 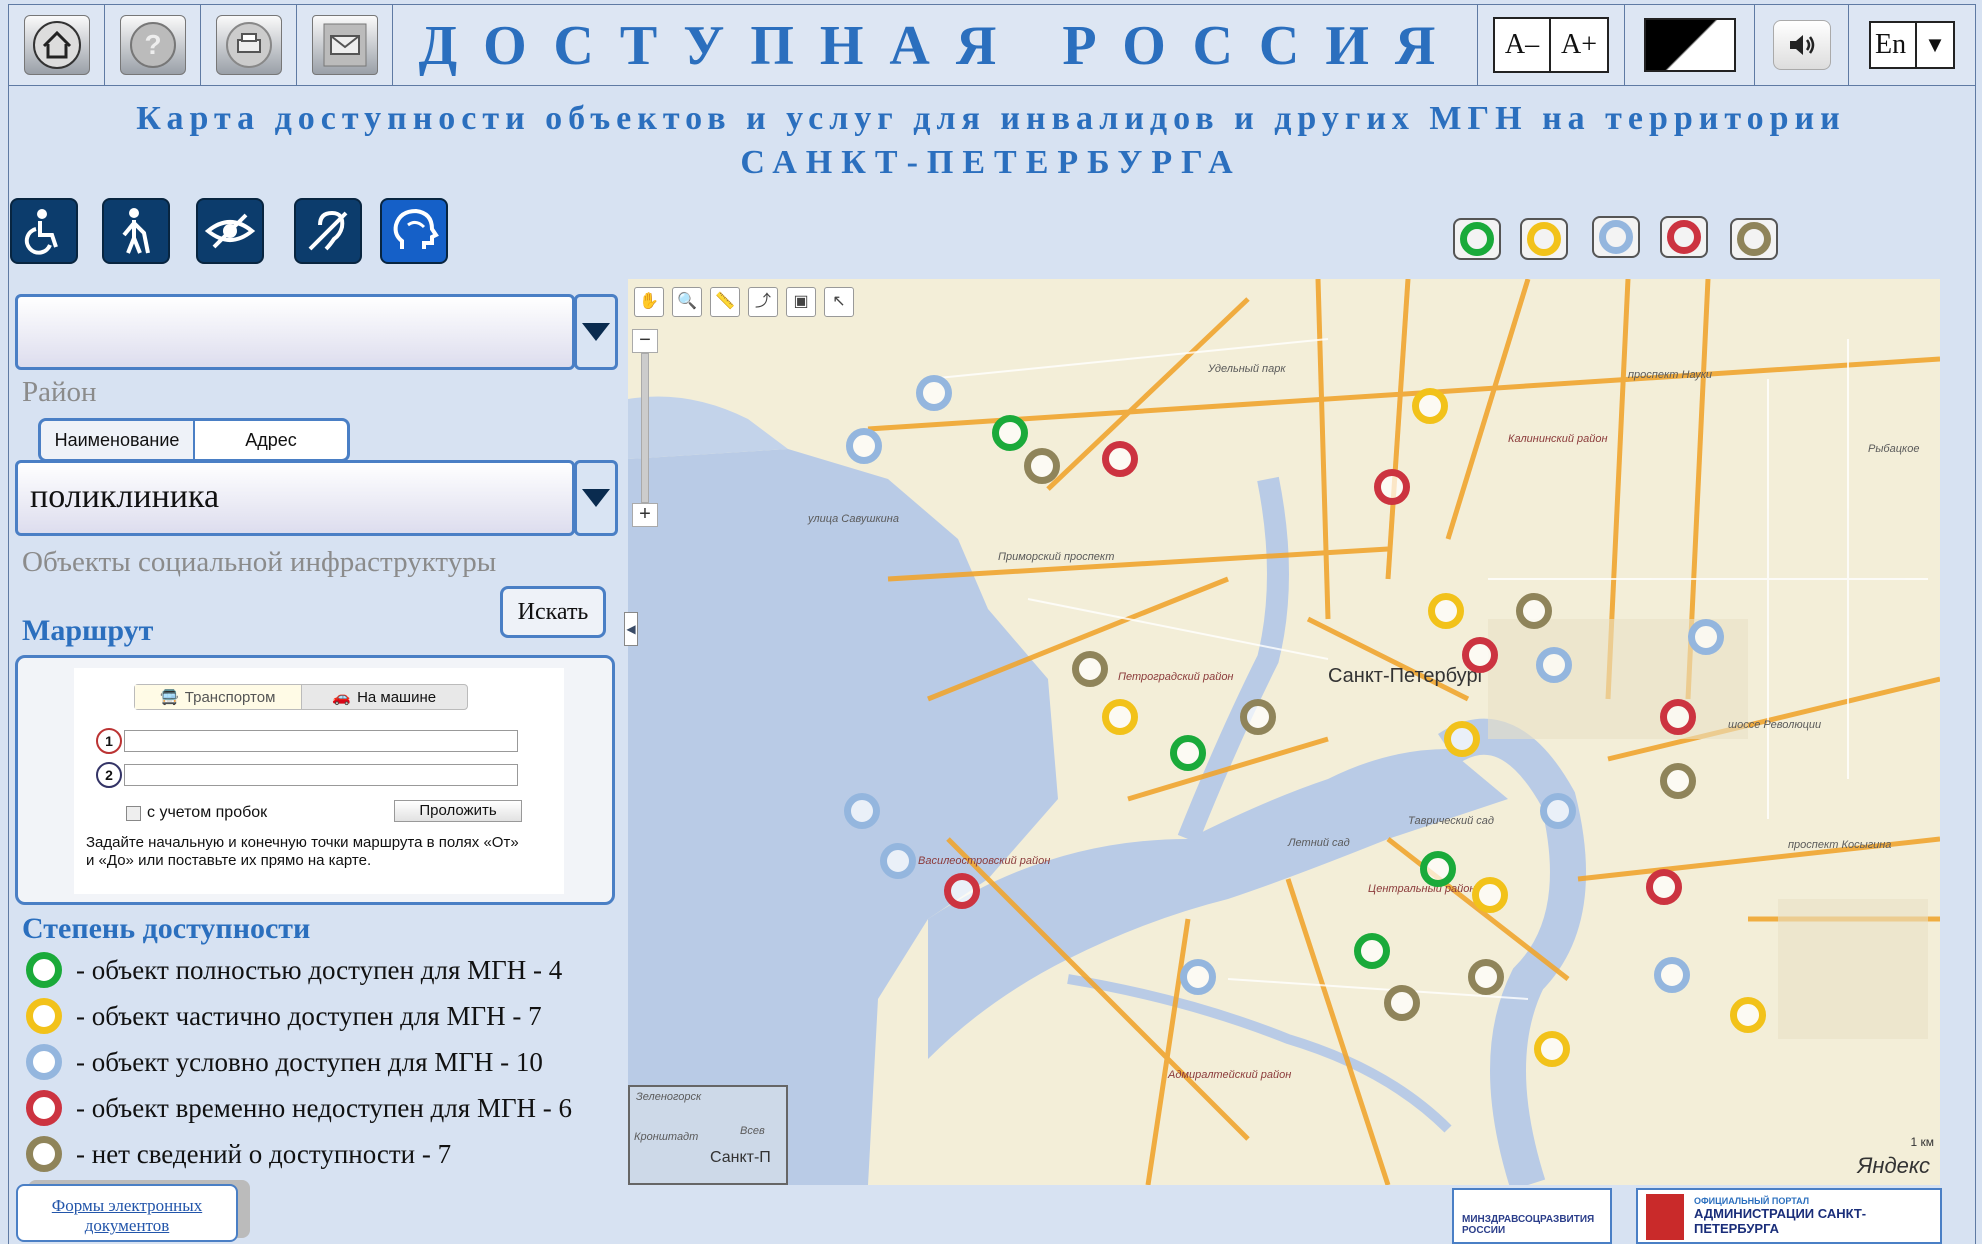 I want to click on tab-address: Адрес, so click(x=271, y=440).